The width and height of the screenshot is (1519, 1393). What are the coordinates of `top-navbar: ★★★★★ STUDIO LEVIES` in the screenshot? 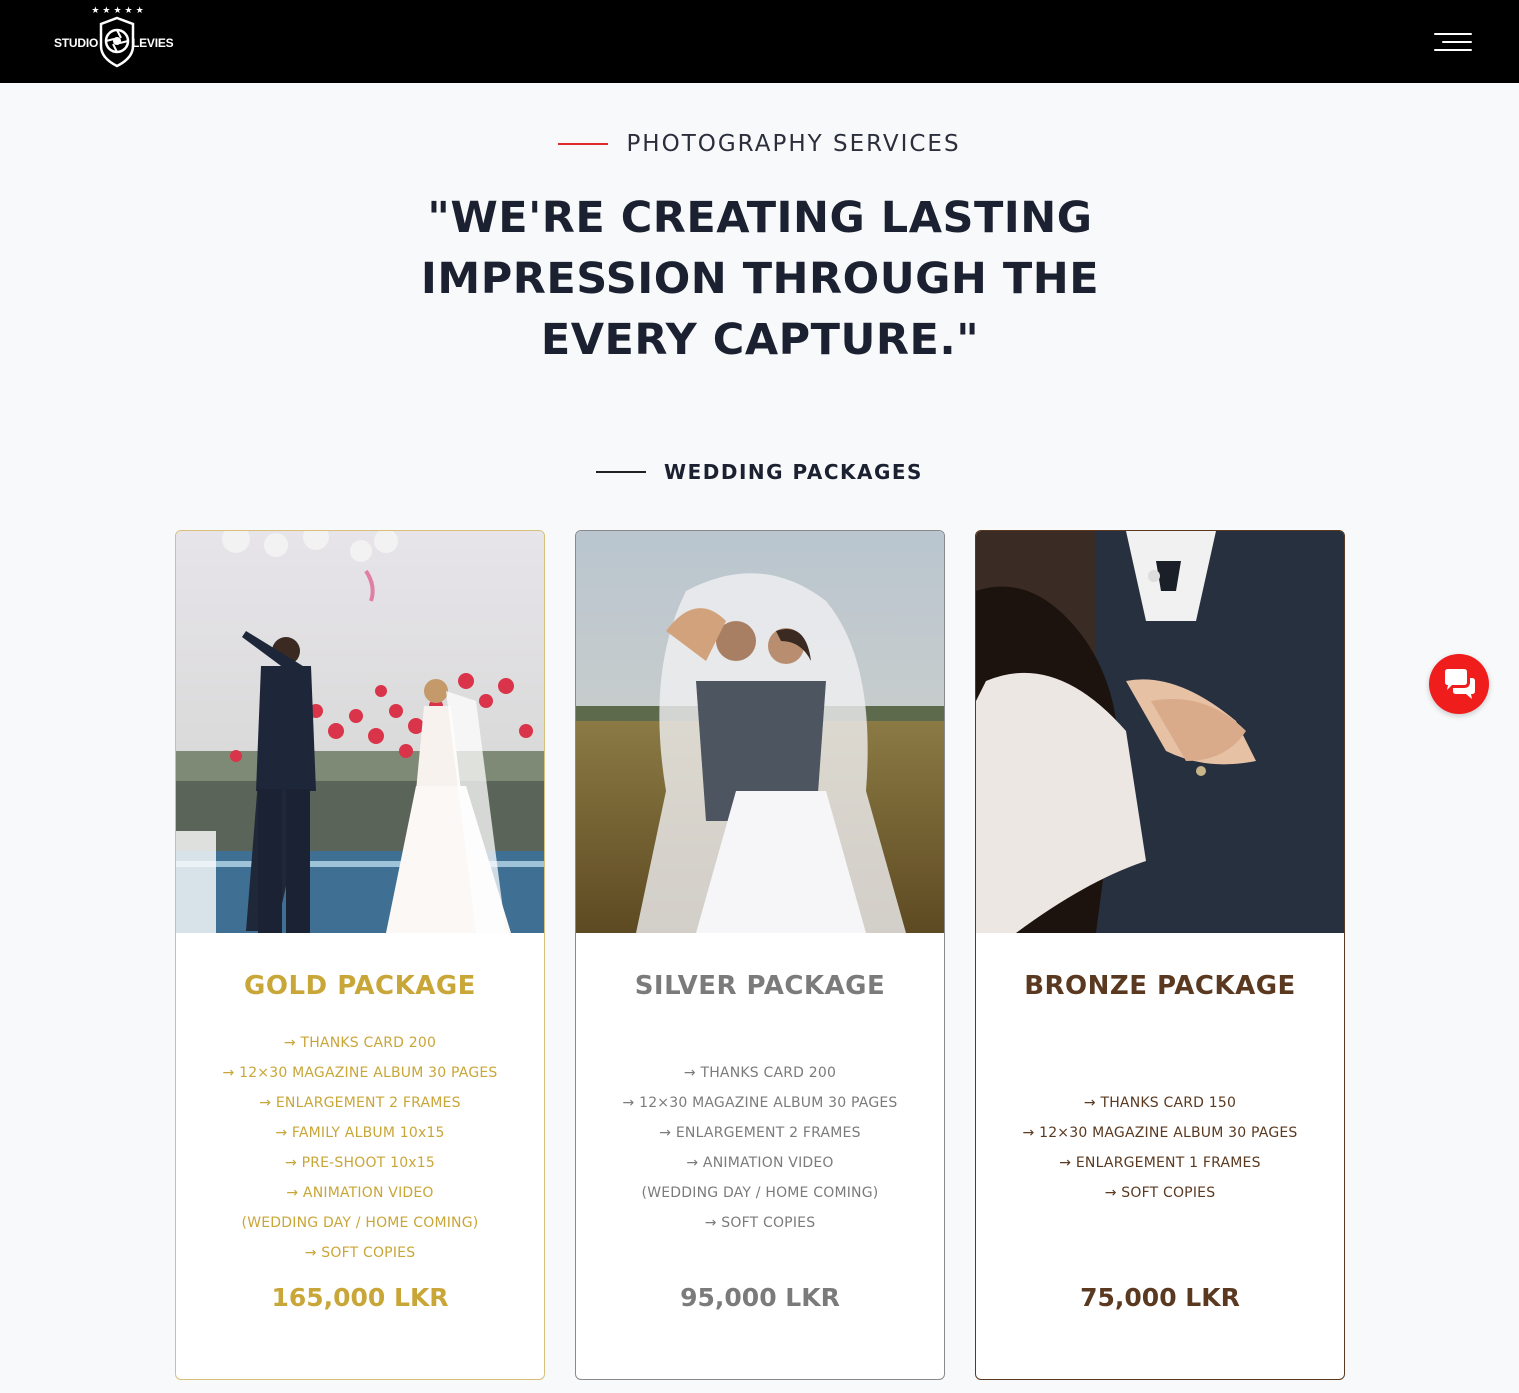 It's located at (759, 41).